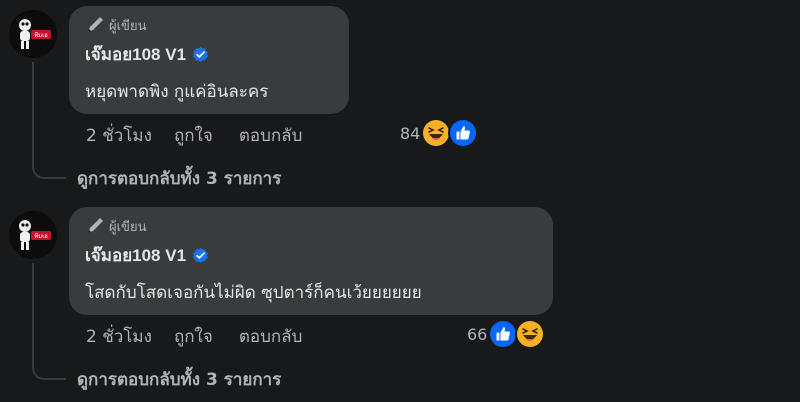  What do you see at coordinates (177, 92) in the screenshot?
I see `comment-text: หยุดพาดพิง กูแค่อินละคร` at bounding box center [177, 92].